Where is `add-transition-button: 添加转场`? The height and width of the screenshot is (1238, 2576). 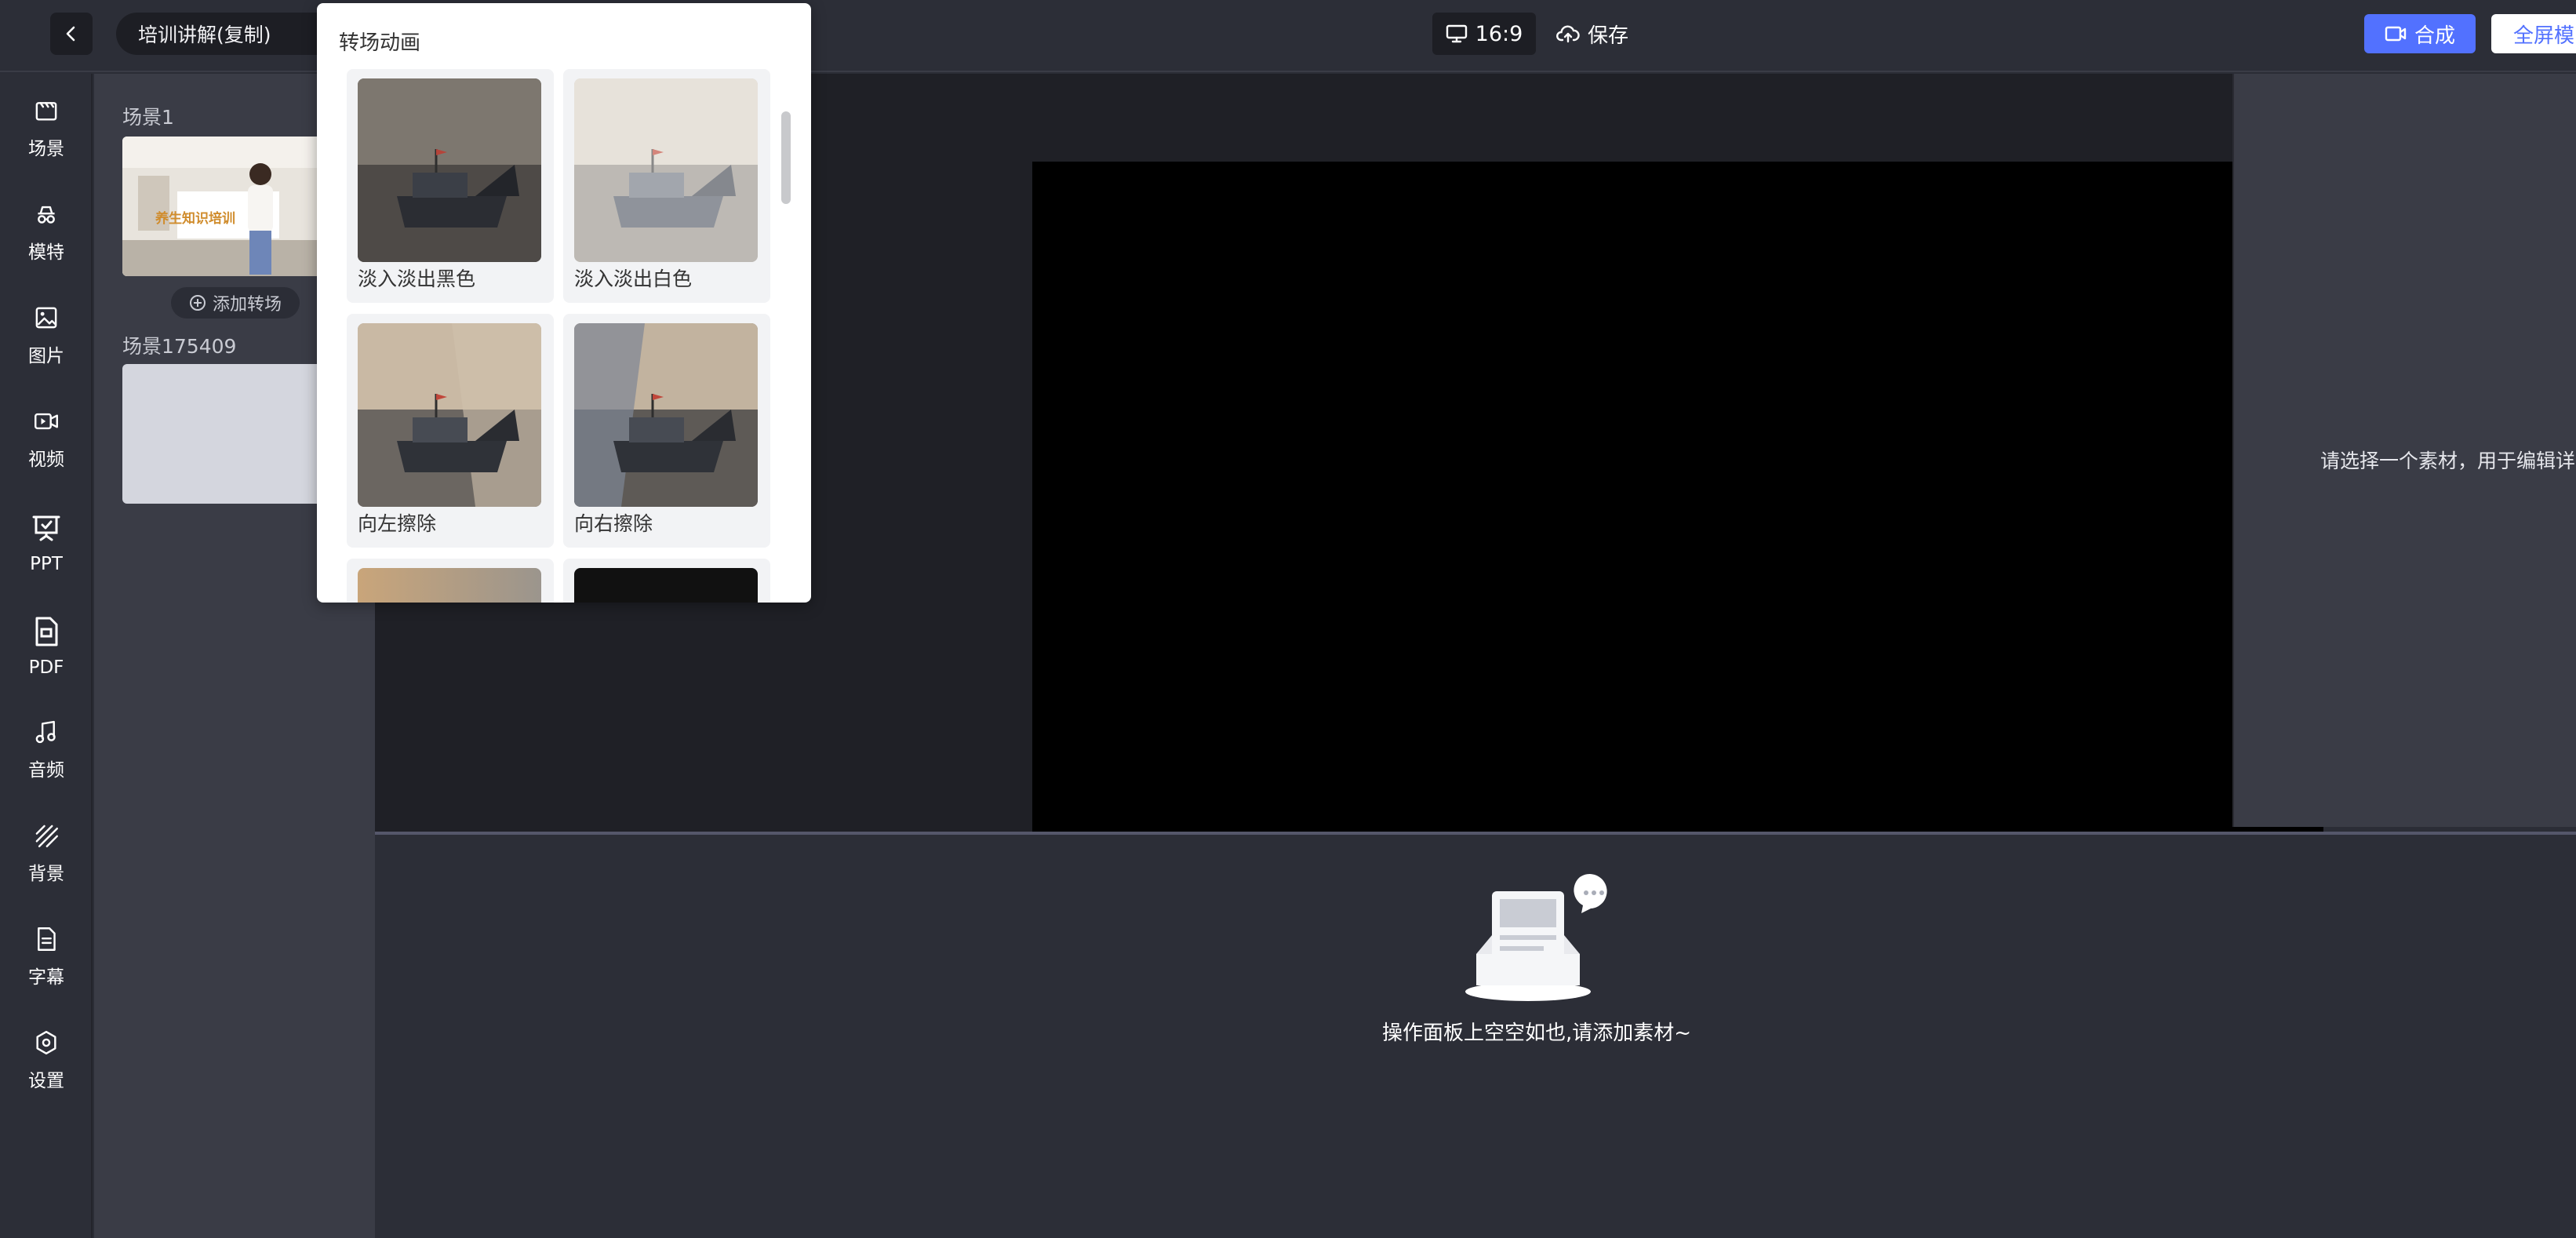
add-transition-button: 添加转场 is located at coordinates (235, 303).